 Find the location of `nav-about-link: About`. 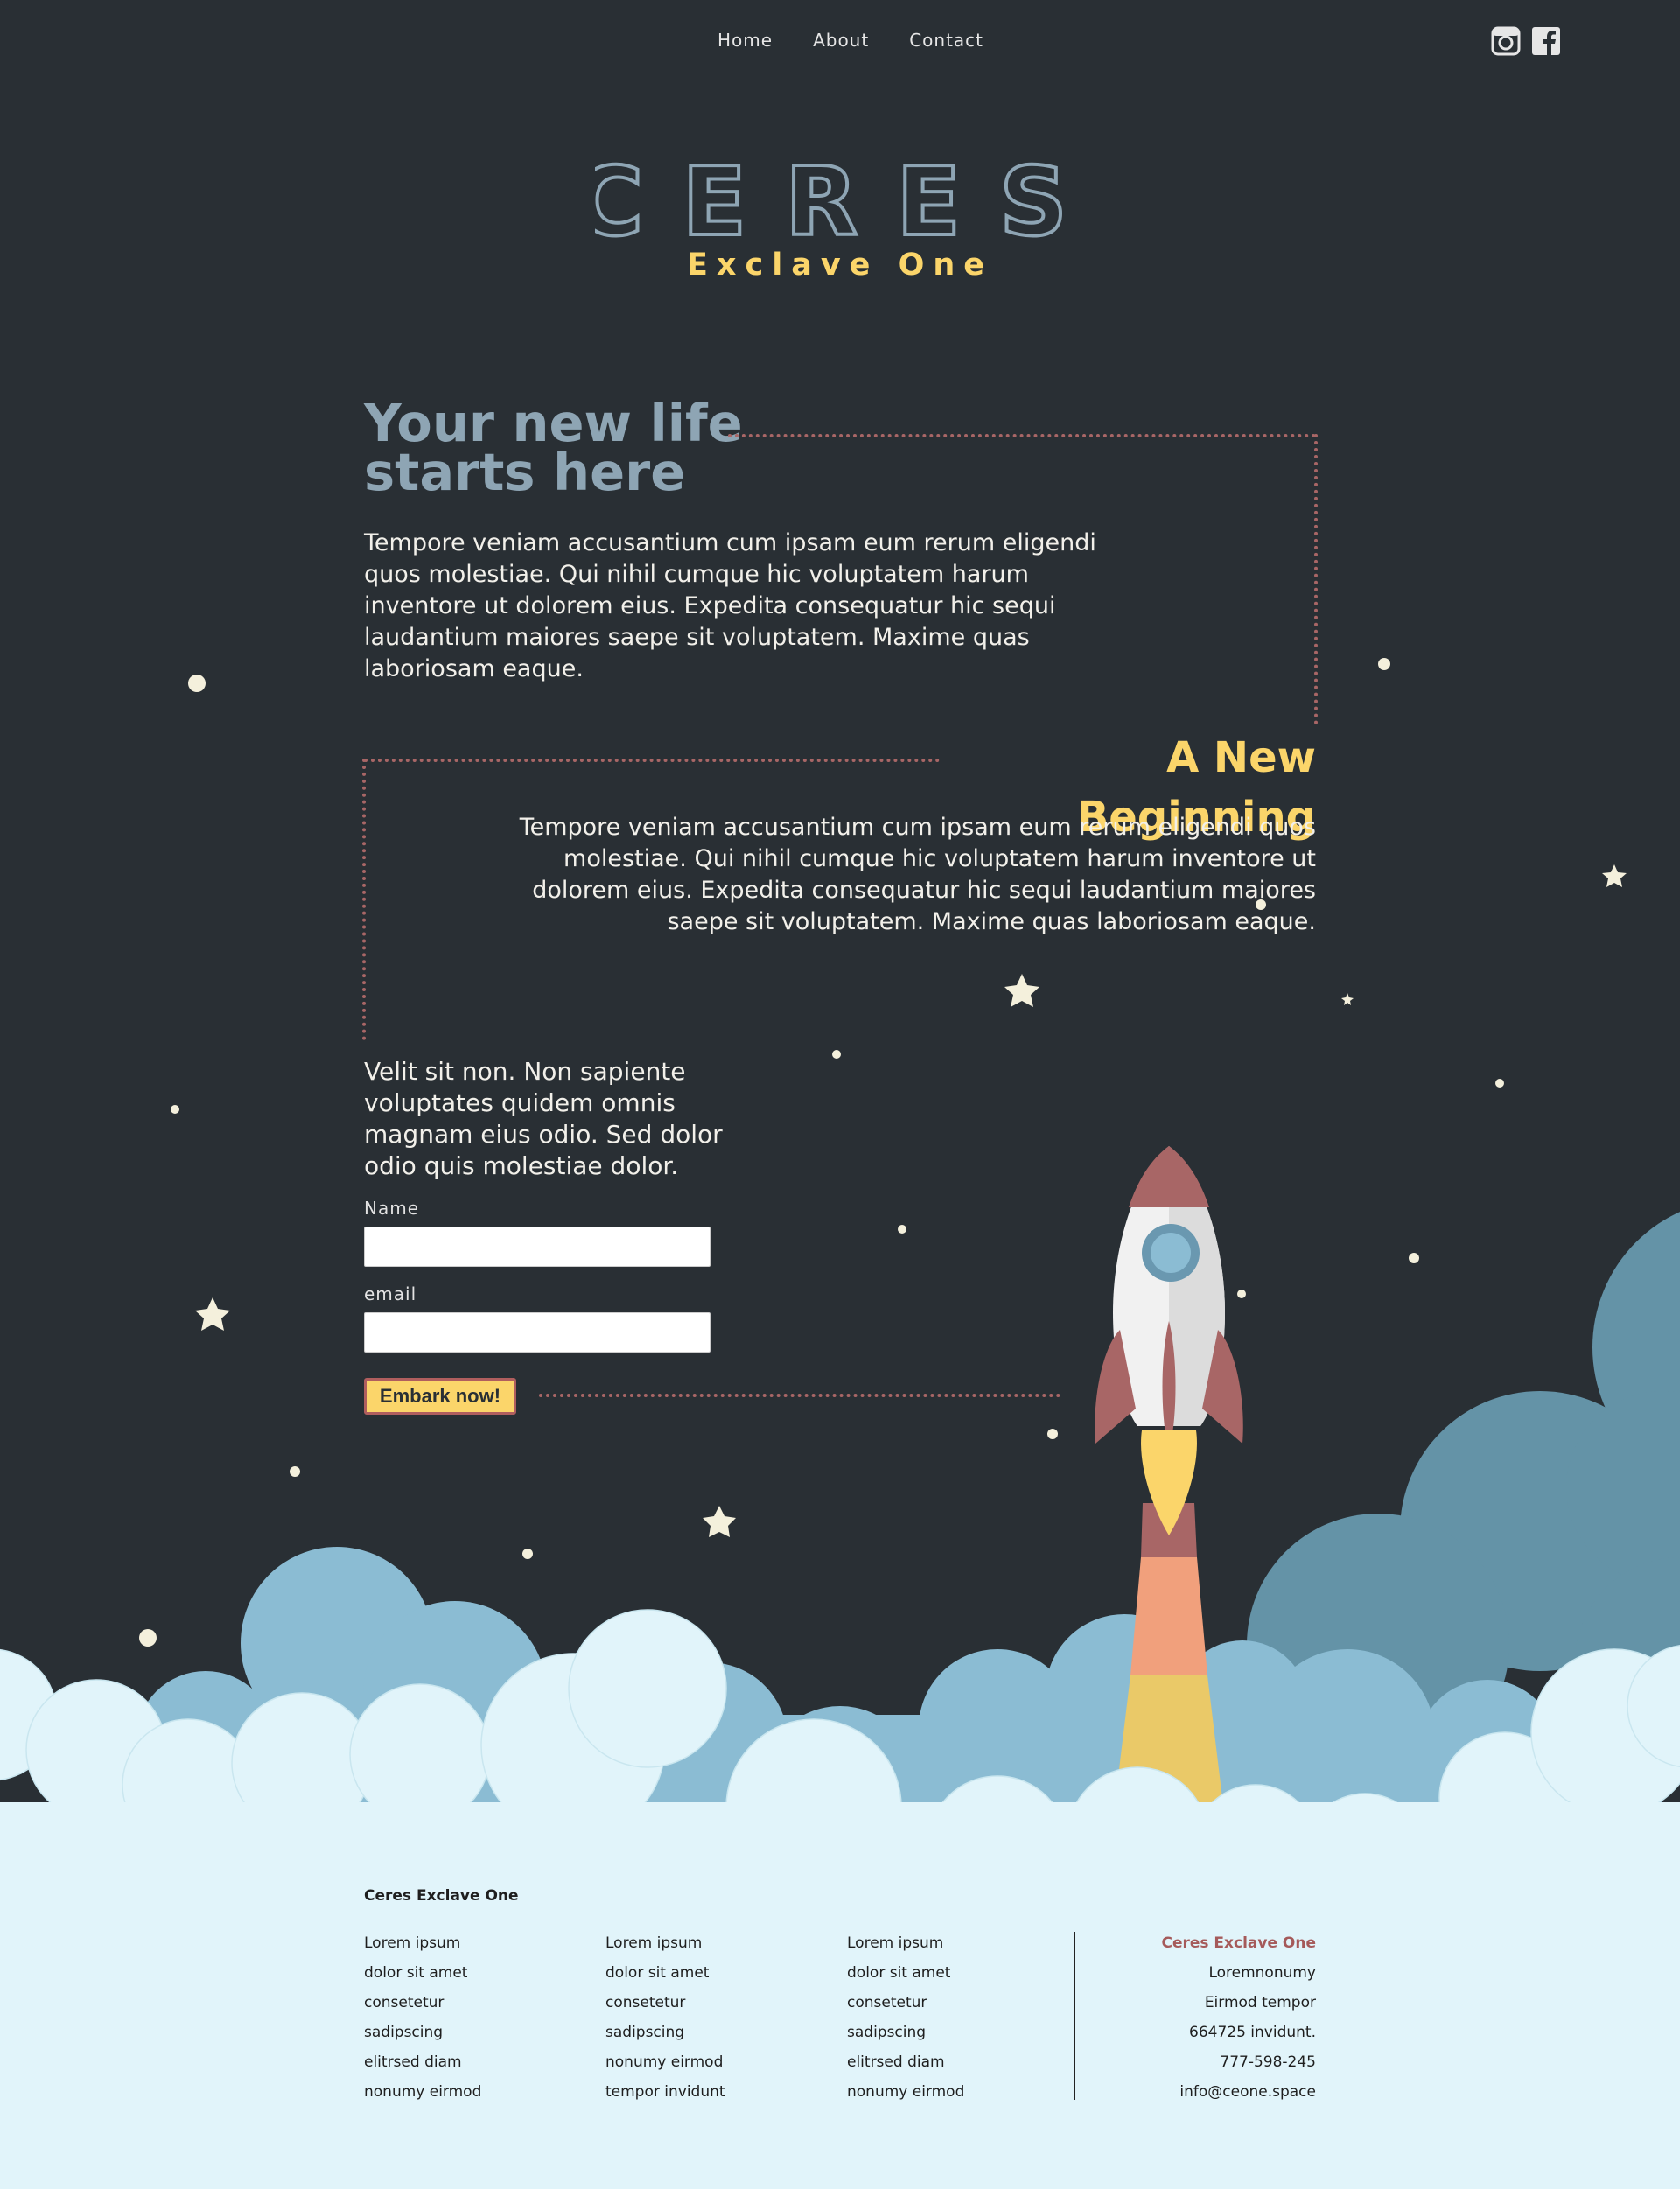

nav-about-link: About is located at coordinates (841, 40).